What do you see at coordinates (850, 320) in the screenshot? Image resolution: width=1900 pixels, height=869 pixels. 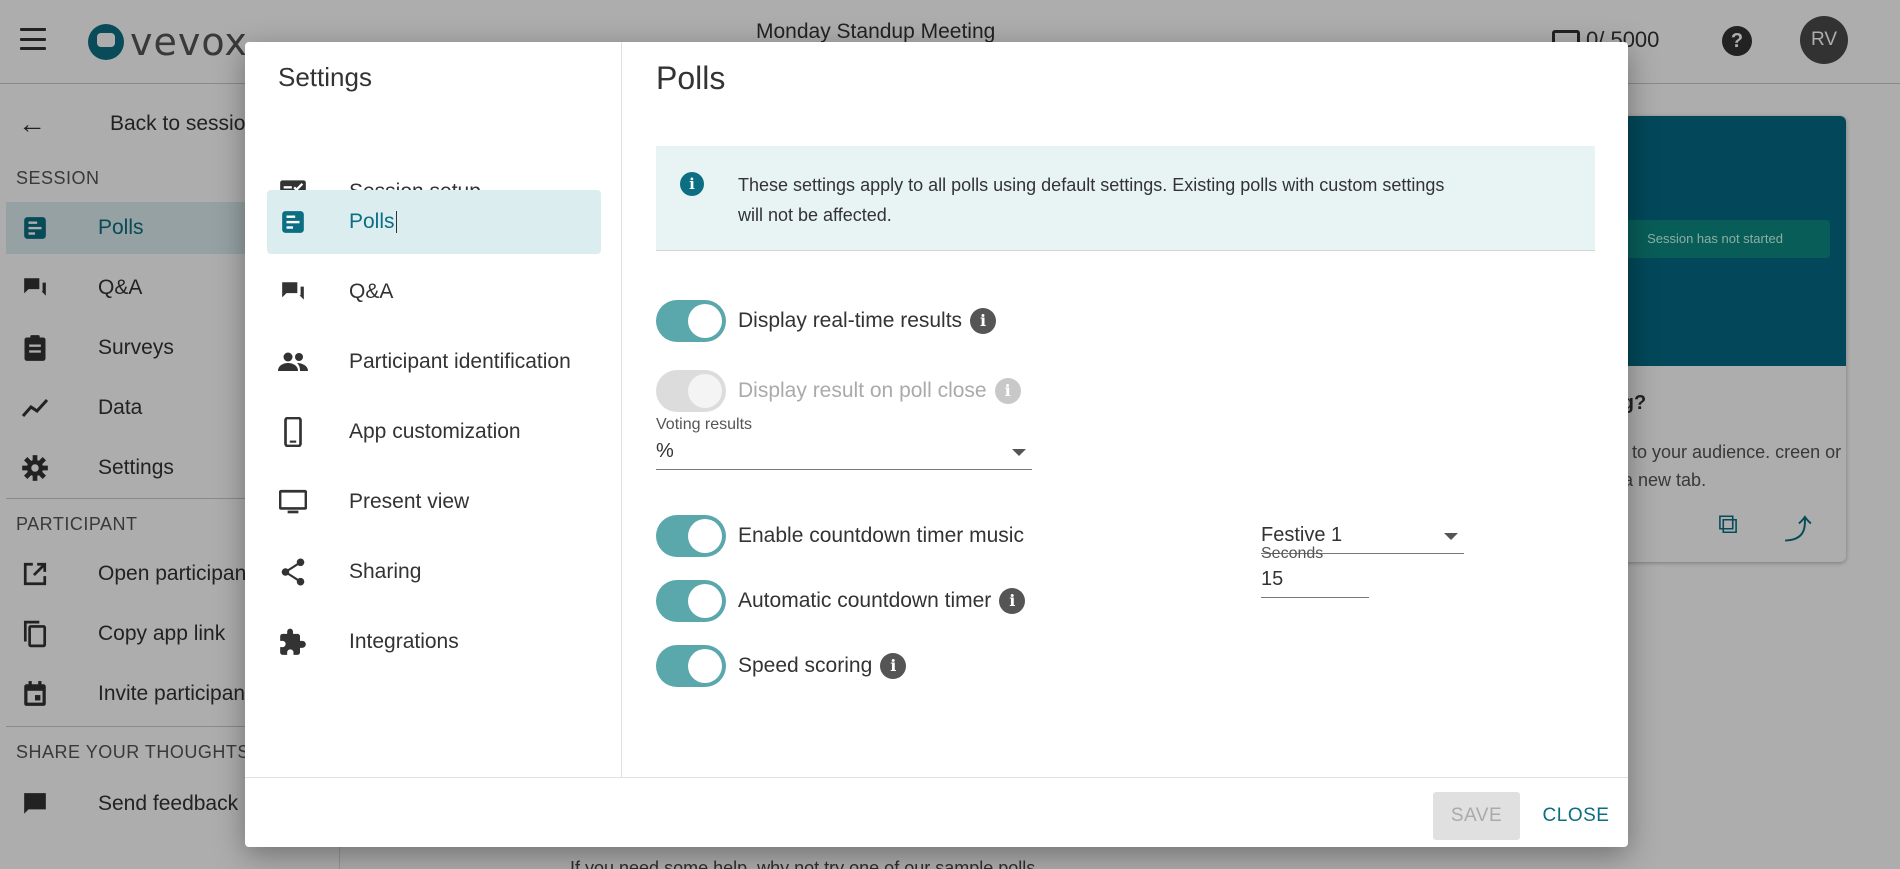 I see `toggle-label: Display real-time results` at bounding box center [850, 320].